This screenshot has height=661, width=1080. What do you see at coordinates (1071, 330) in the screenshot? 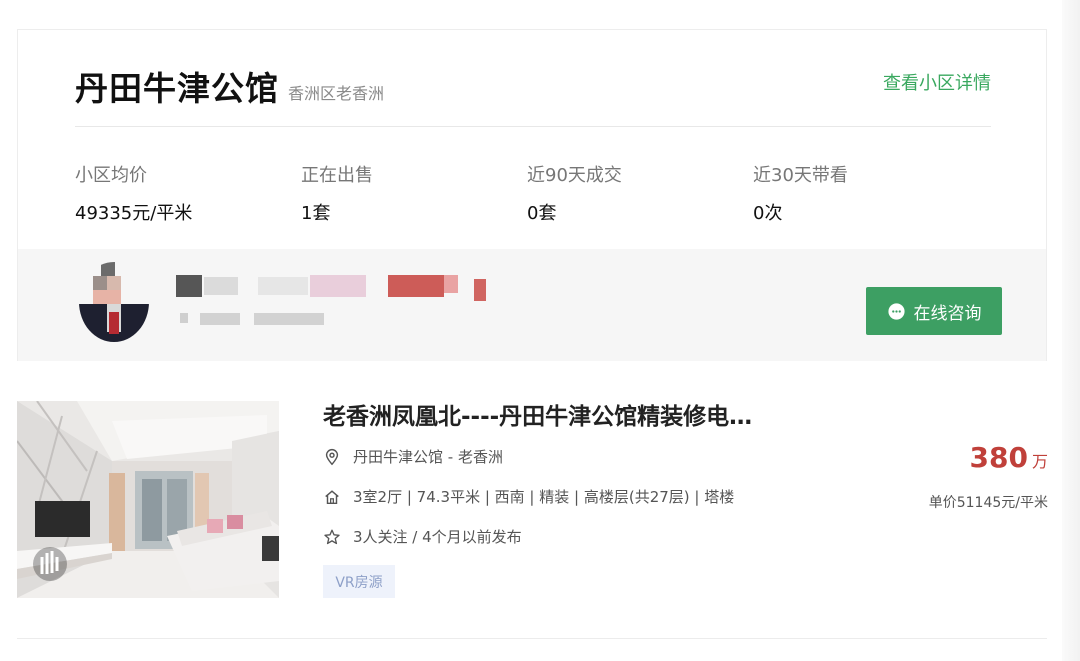
I see `page-edge` at bounding box center [1071, 330].